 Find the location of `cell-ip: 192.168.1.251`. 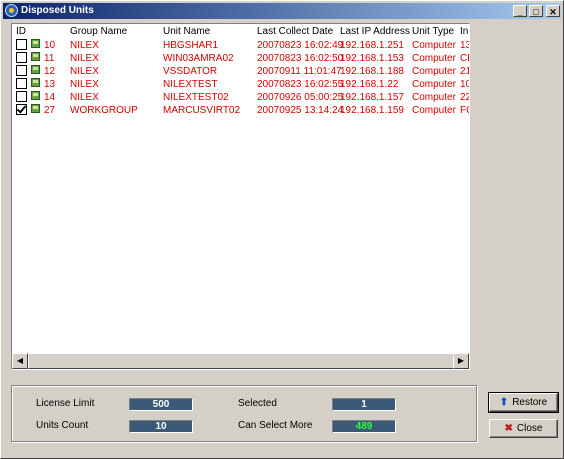

cell-ip: 192.168.1.251 is located at coordinates (372, 45).